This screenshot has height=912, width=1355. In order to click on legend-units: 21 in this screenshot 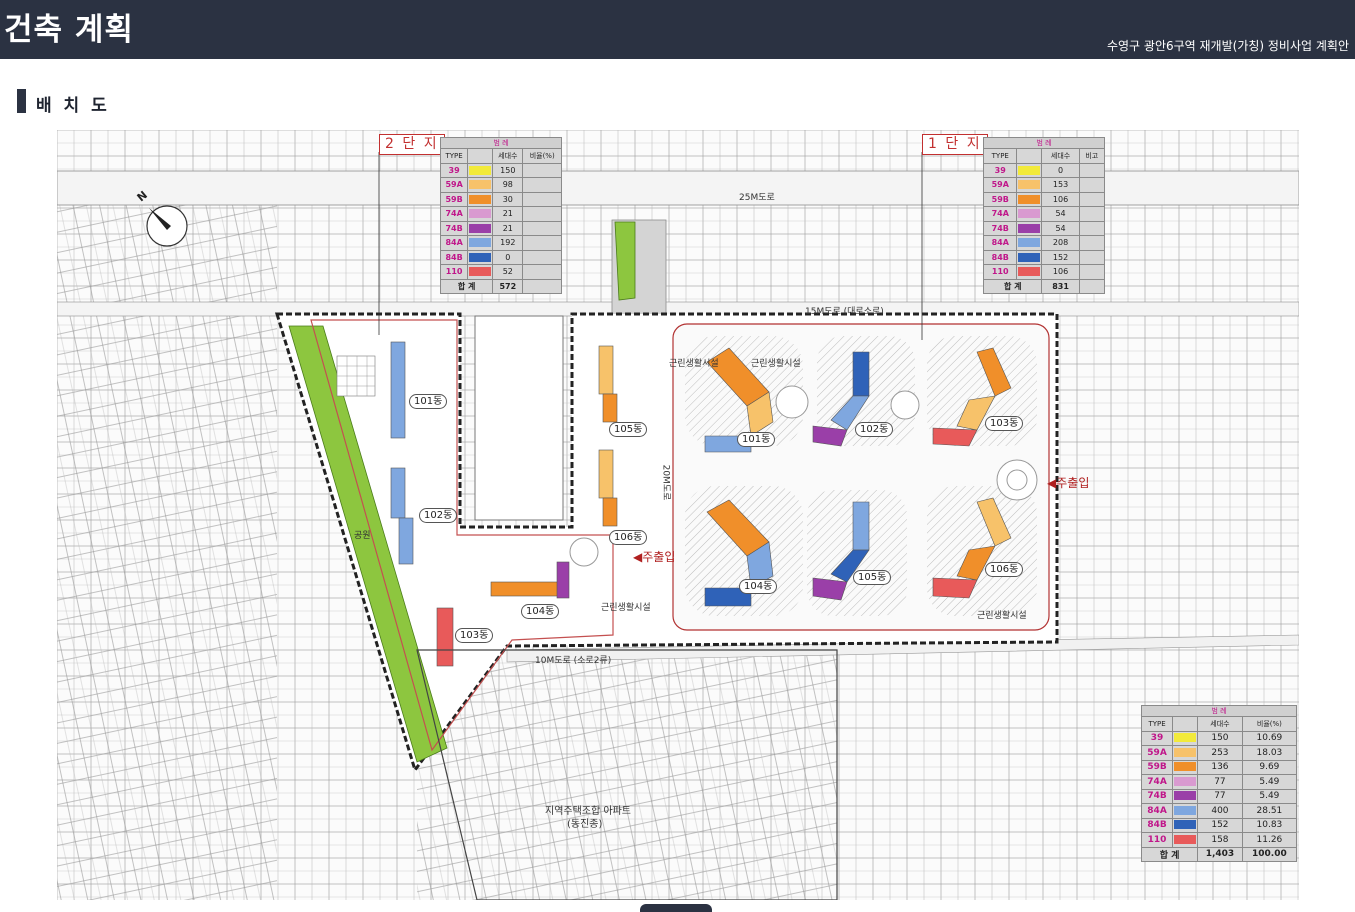, I will do `click(508, 214)`.